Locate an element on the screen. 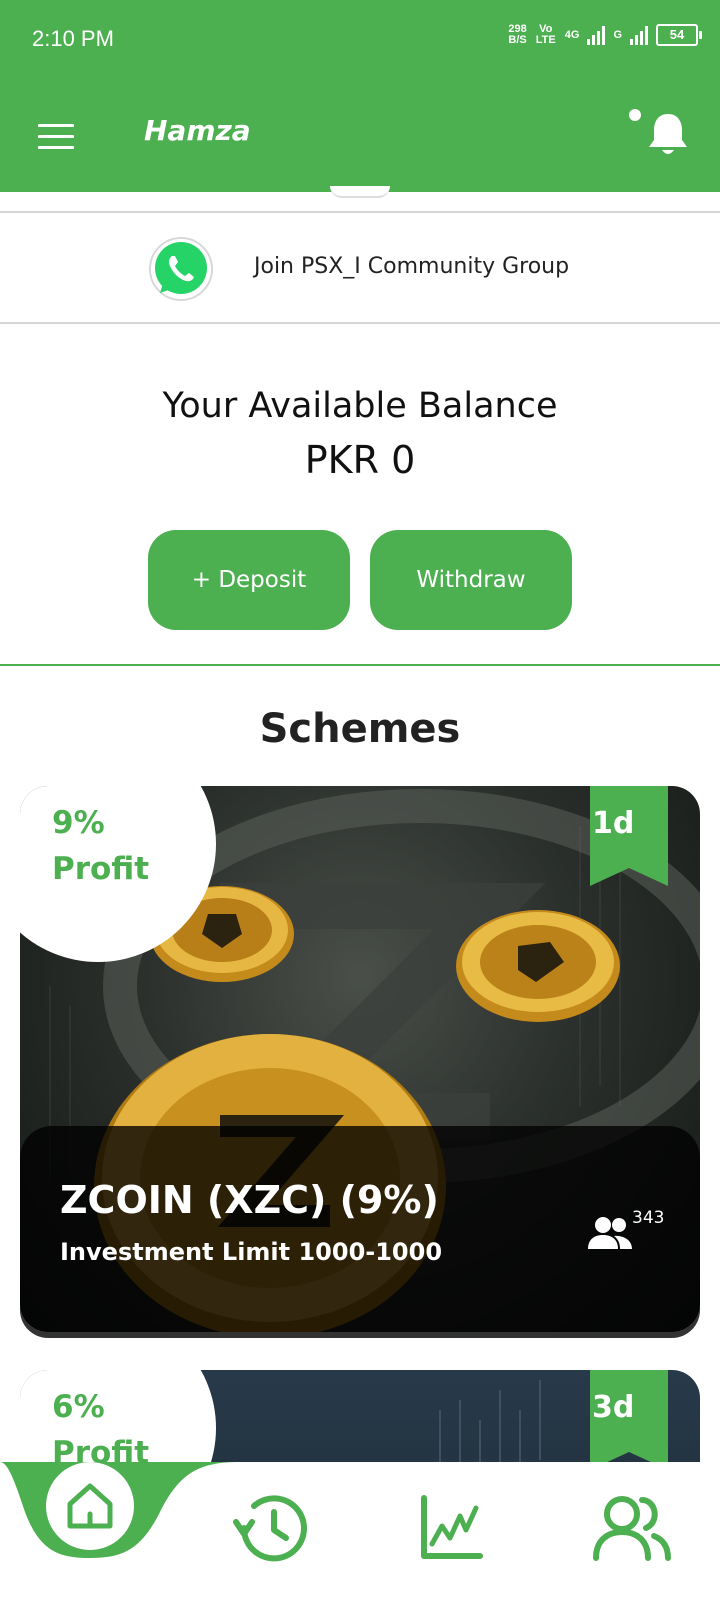 The height and width of the screenshot is (1612, 720). community-banner: Join PSX_I Community Group is located at coordinates (360, 268).